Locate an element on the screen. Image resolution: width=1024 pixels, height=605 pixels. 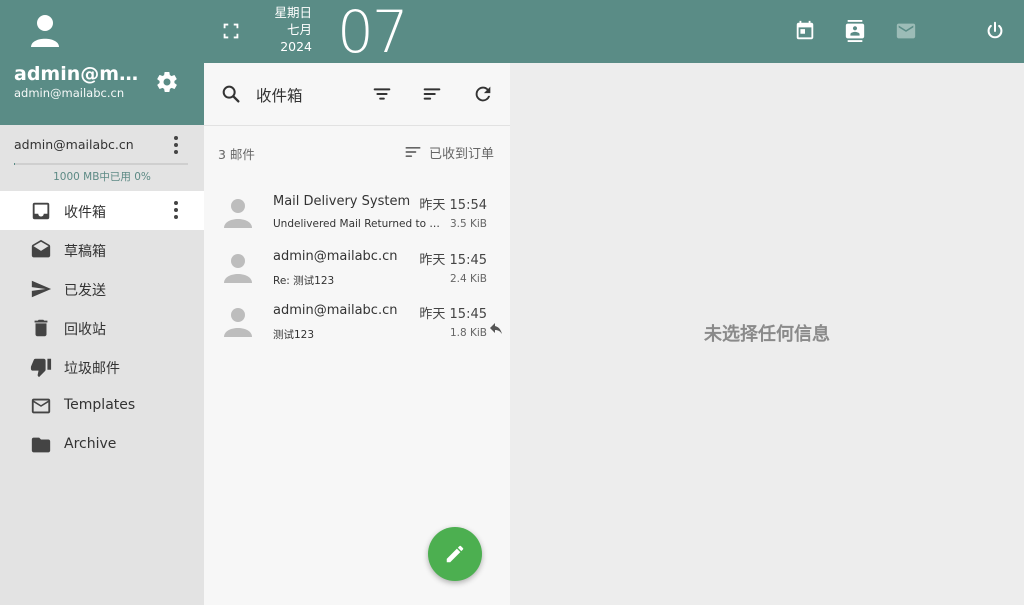
folder-drafts: 草稿箱 is located at coordinates (102, 249).